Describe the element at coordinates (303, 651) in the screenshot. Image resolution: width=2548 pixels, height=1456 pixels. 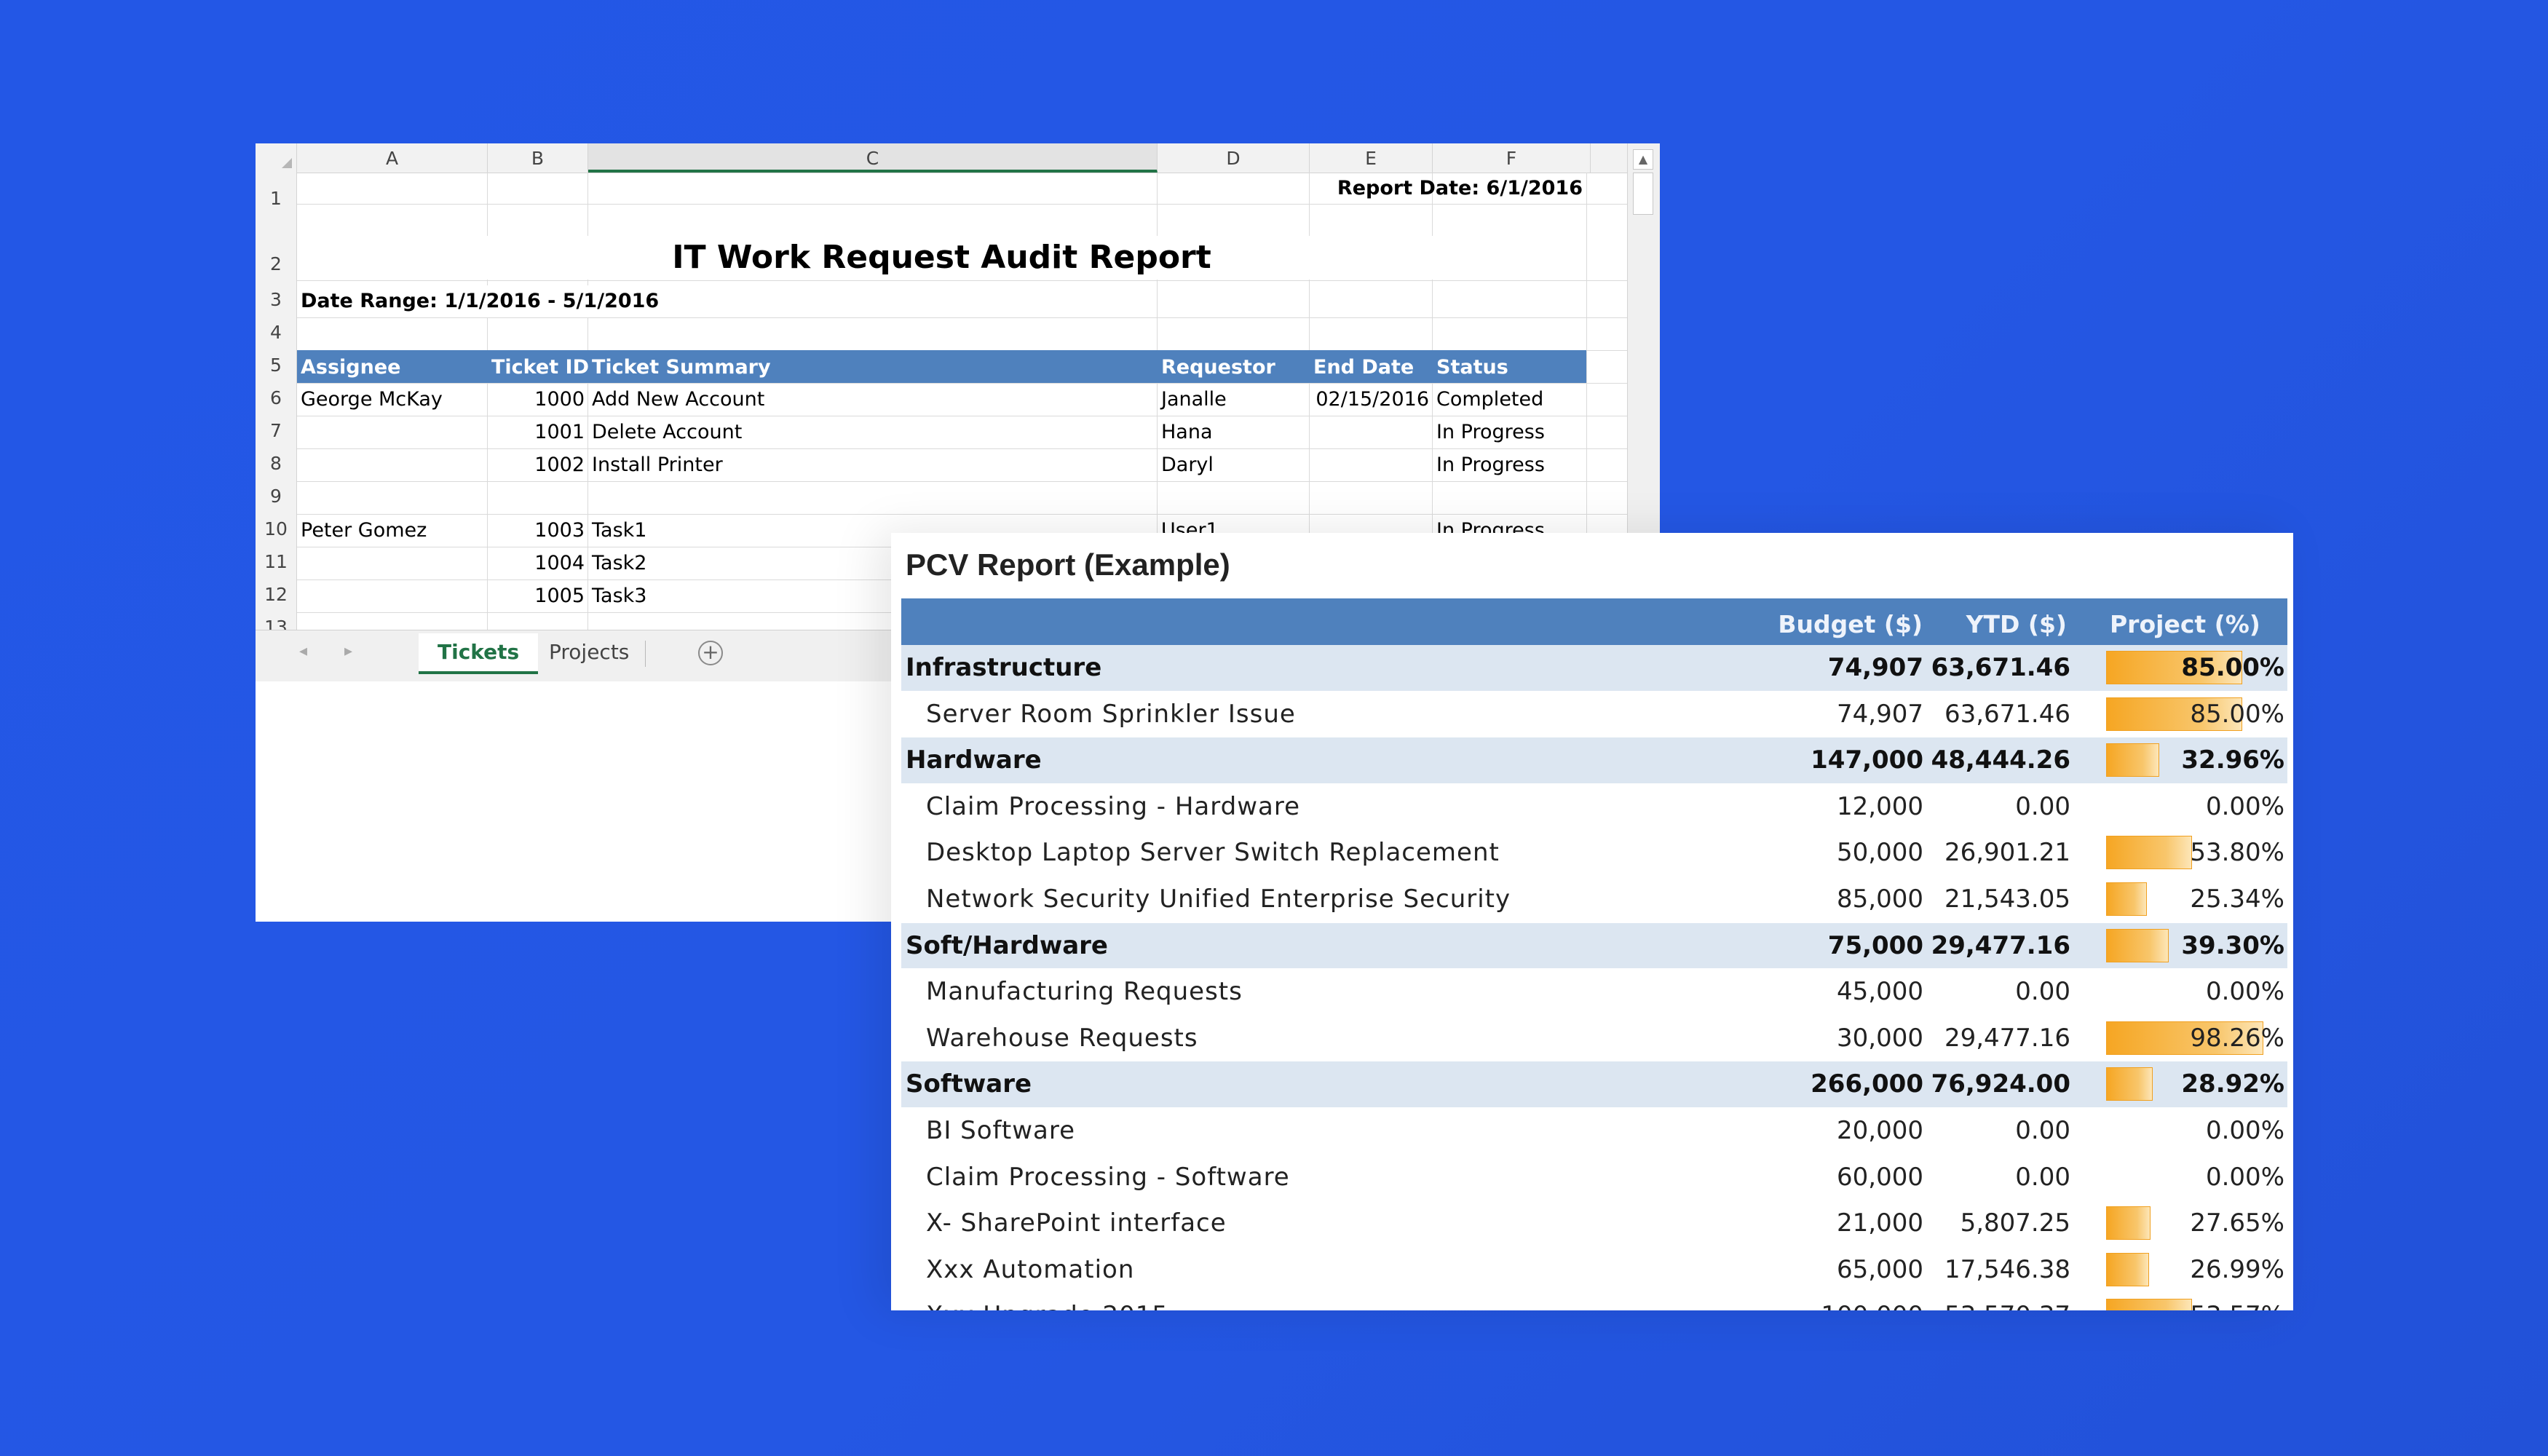
I see `prev-sheet-arrow-icon: ◂` at that location.